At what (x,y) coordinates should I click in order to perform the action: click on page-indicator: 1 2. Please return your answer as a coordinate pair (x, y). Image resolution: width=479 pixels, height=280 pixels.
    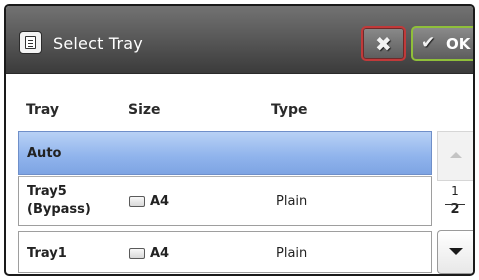
    Looking at the image, I should click on (455, 206).